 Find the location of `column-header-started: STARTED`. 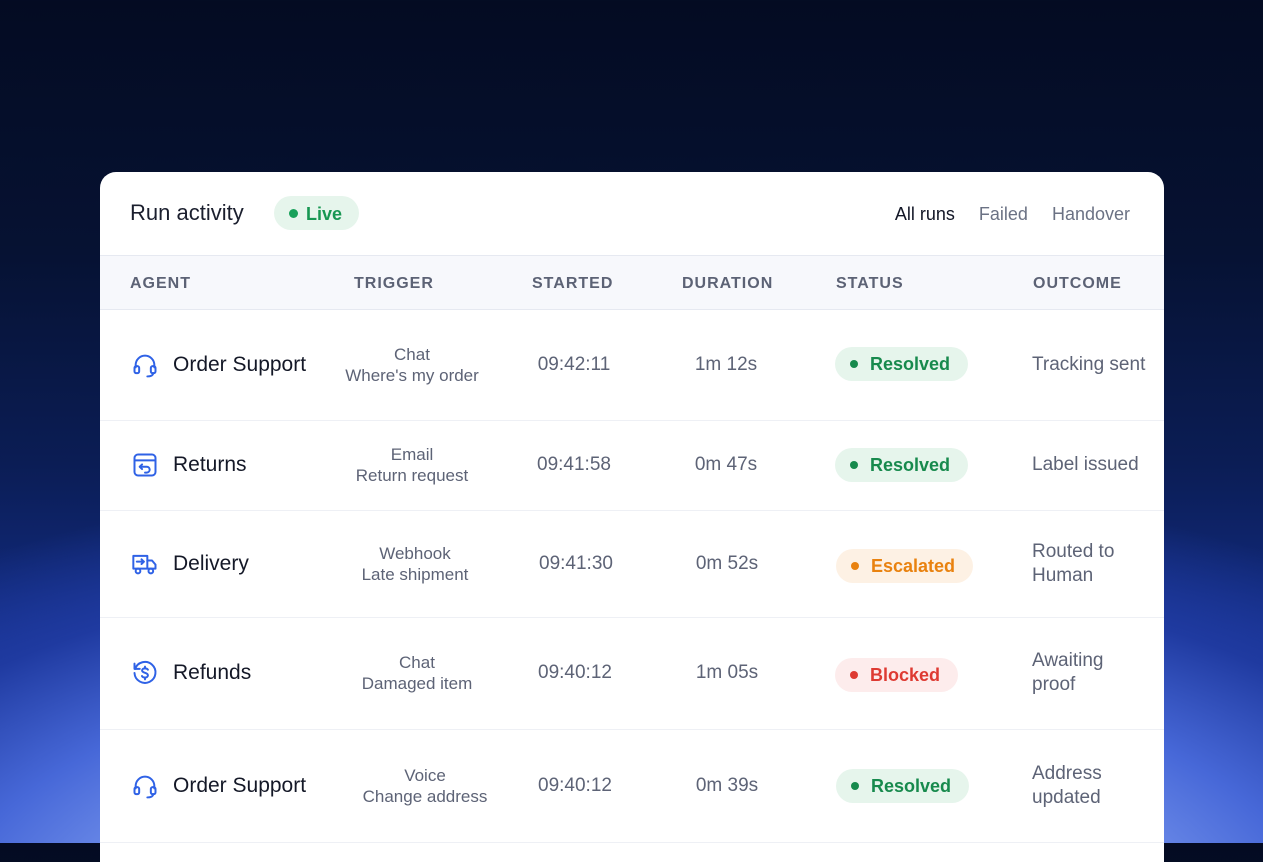

column-header-started: STARTED is located at coordinates (572, 284).